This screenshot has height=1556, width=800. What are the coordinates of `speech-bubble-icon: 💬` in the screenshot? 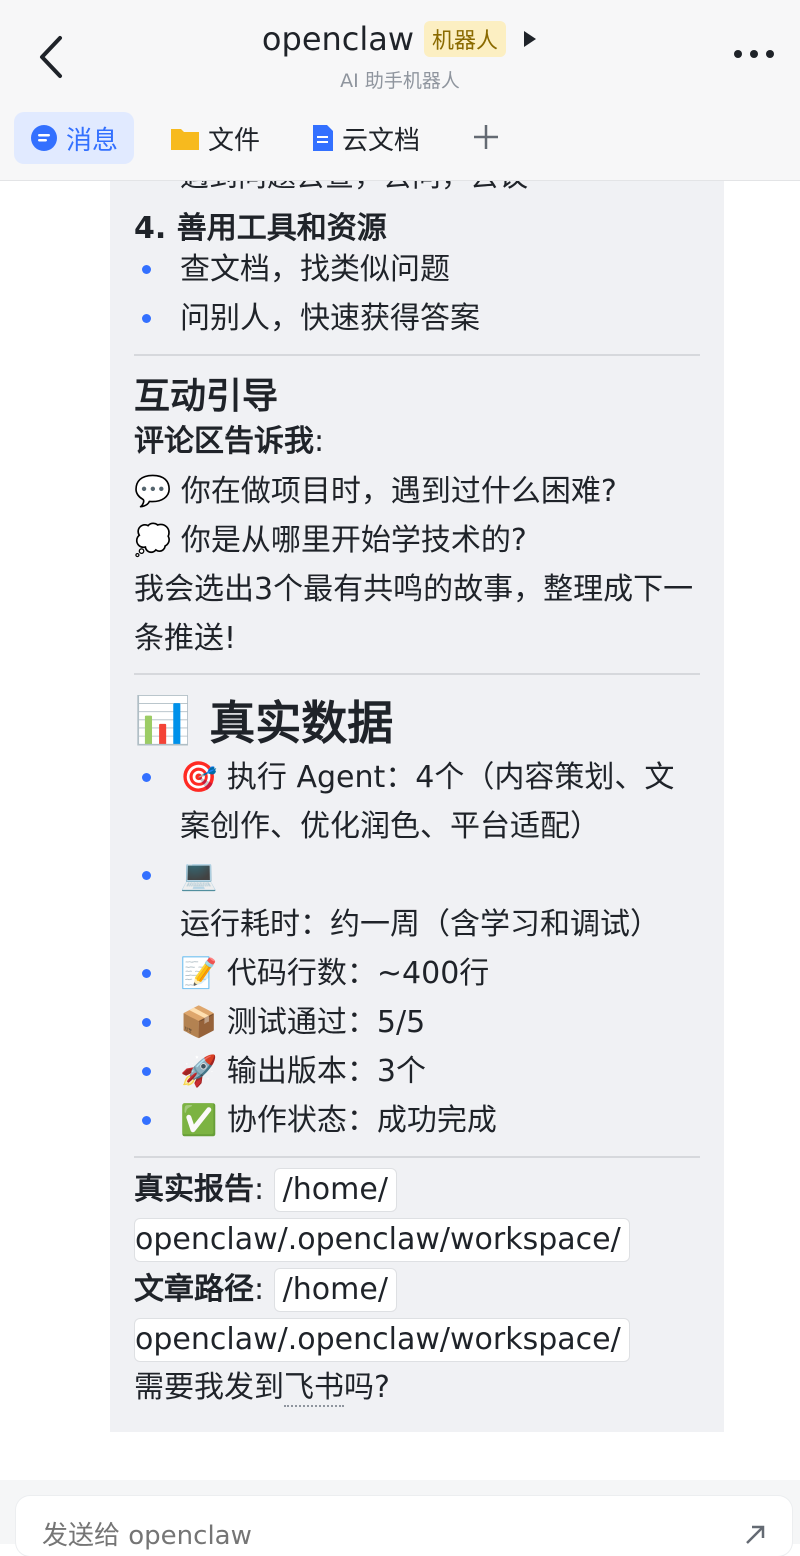 It's located at (153, 491).